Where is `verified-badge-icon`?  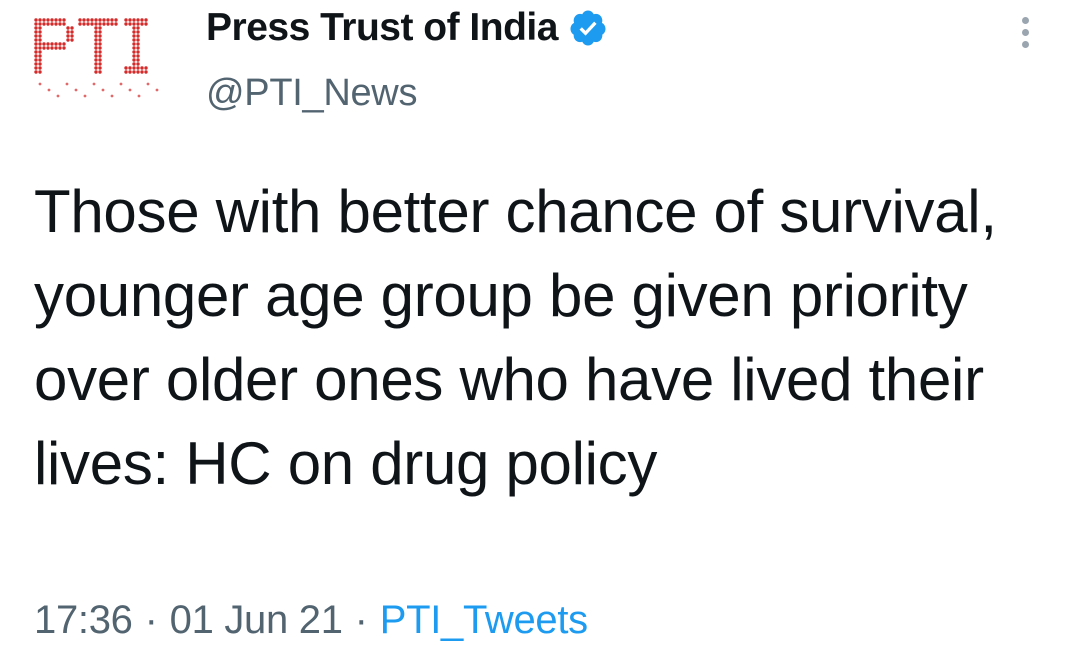
verified-badge-icon is located at coordinates (588, 28).